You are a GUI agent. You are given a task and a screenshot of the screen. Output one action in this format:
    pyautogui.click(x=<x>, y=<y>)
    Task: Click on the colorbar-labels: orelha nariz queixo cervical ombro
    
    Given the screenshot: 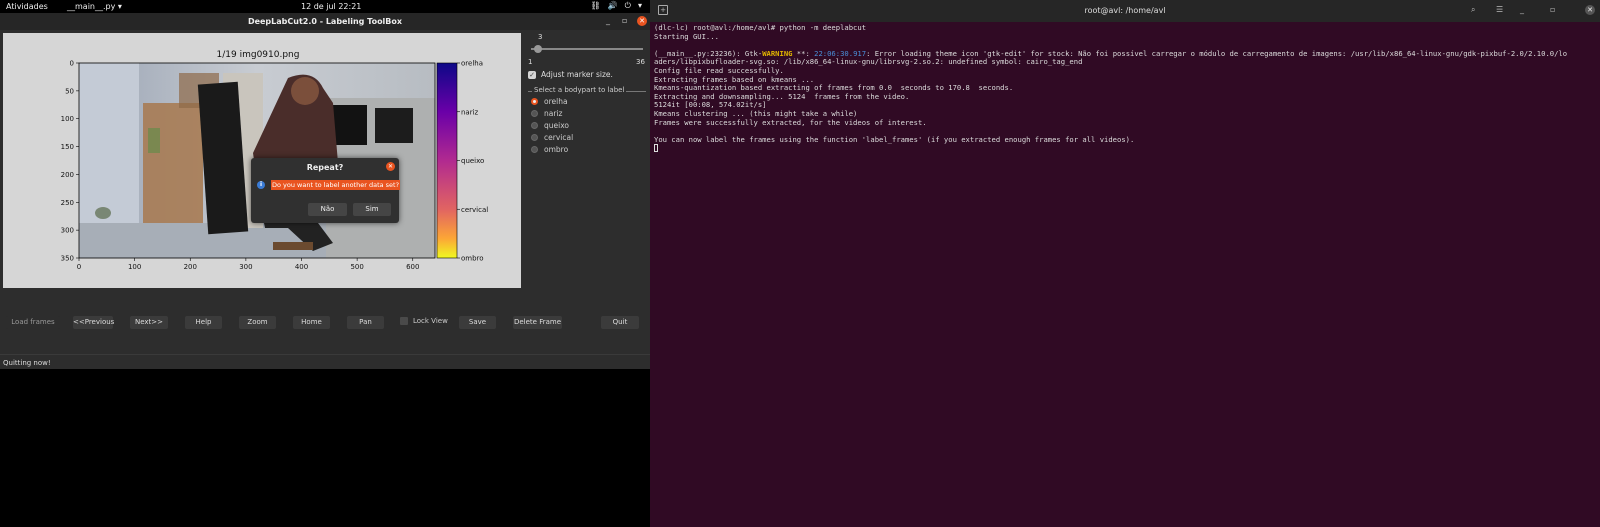 What is the action you would take?
    pyautogui.click(x=472, y=161)
    